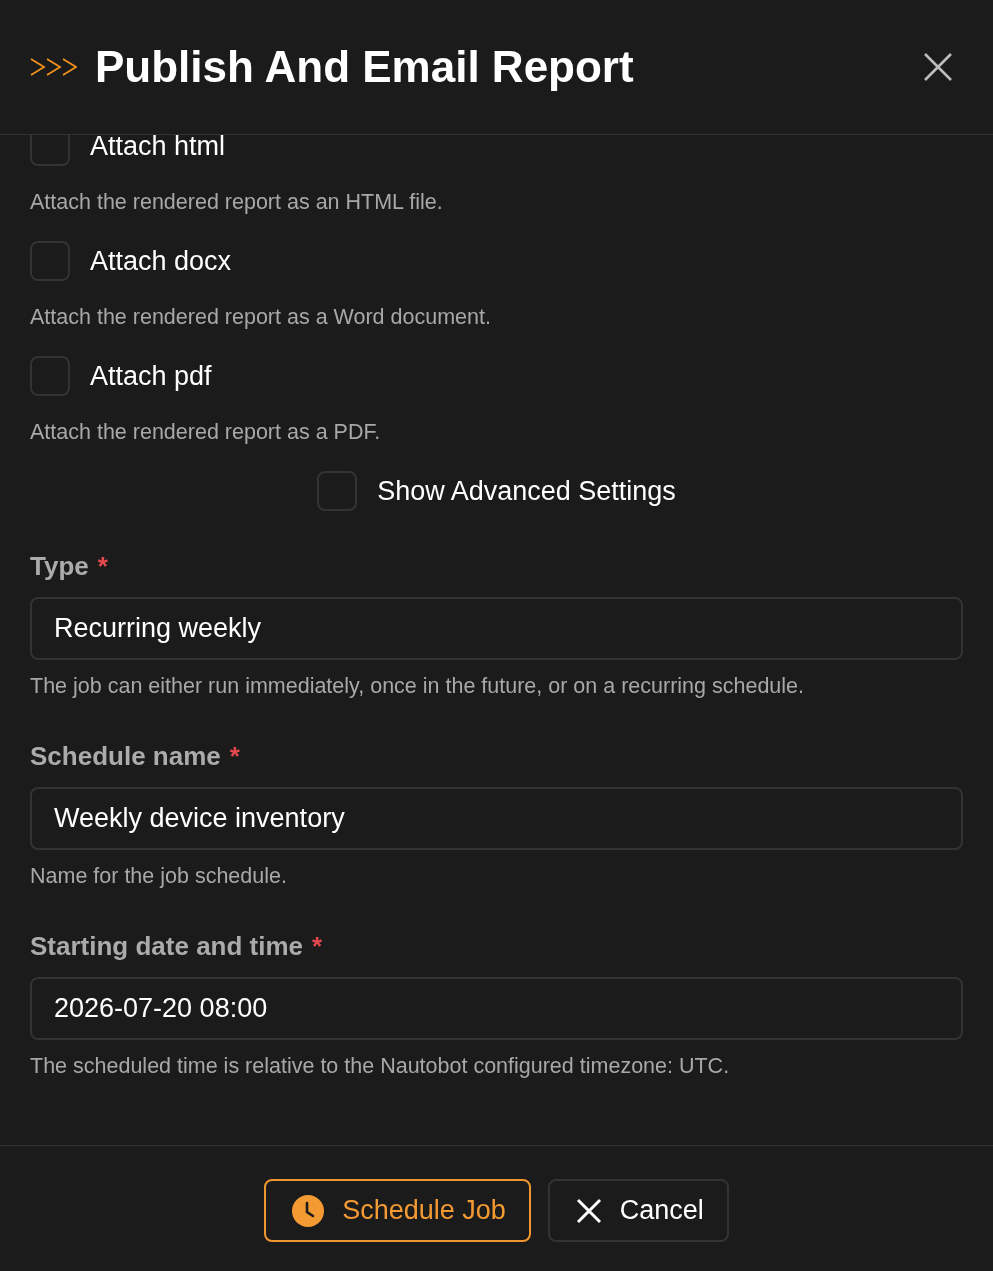 The width and height of the screenshot is (993, 1271). What do you see at coordinates (125, 756) in the screenshot?
I see `field-label: Schedule name` at bounding box center [125, 756].